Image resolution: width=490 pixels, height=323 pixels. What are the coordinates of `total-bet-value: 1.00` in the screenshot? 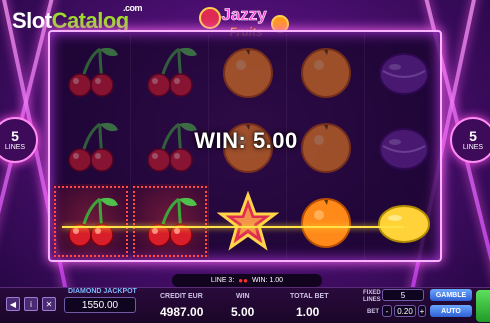 It's located at (308, 312).